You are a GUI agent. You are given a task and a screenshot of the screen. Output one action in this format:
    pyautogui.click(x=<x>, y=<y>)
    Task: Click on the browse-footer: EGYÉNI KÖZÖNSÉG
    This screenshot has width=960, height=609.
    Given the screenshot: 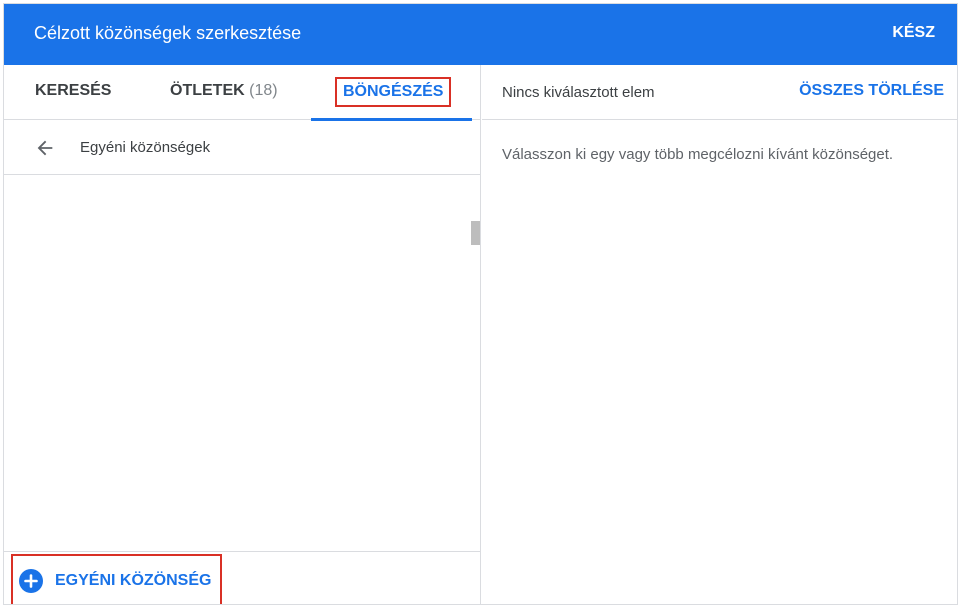 What is the action you would take?
    pyautogui.click(x=242, y=577)
    